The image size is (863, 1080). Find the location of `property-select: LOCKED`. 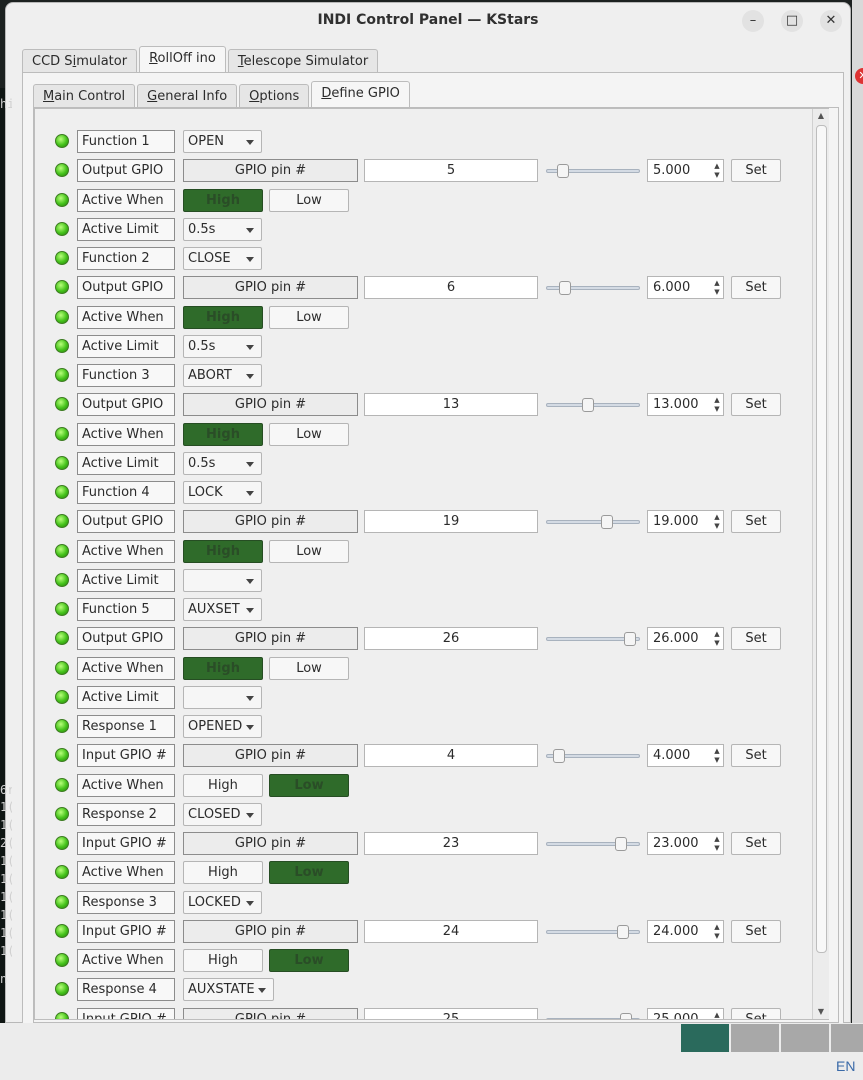

property-select: LOCKED is located at coordinates (222, 902).